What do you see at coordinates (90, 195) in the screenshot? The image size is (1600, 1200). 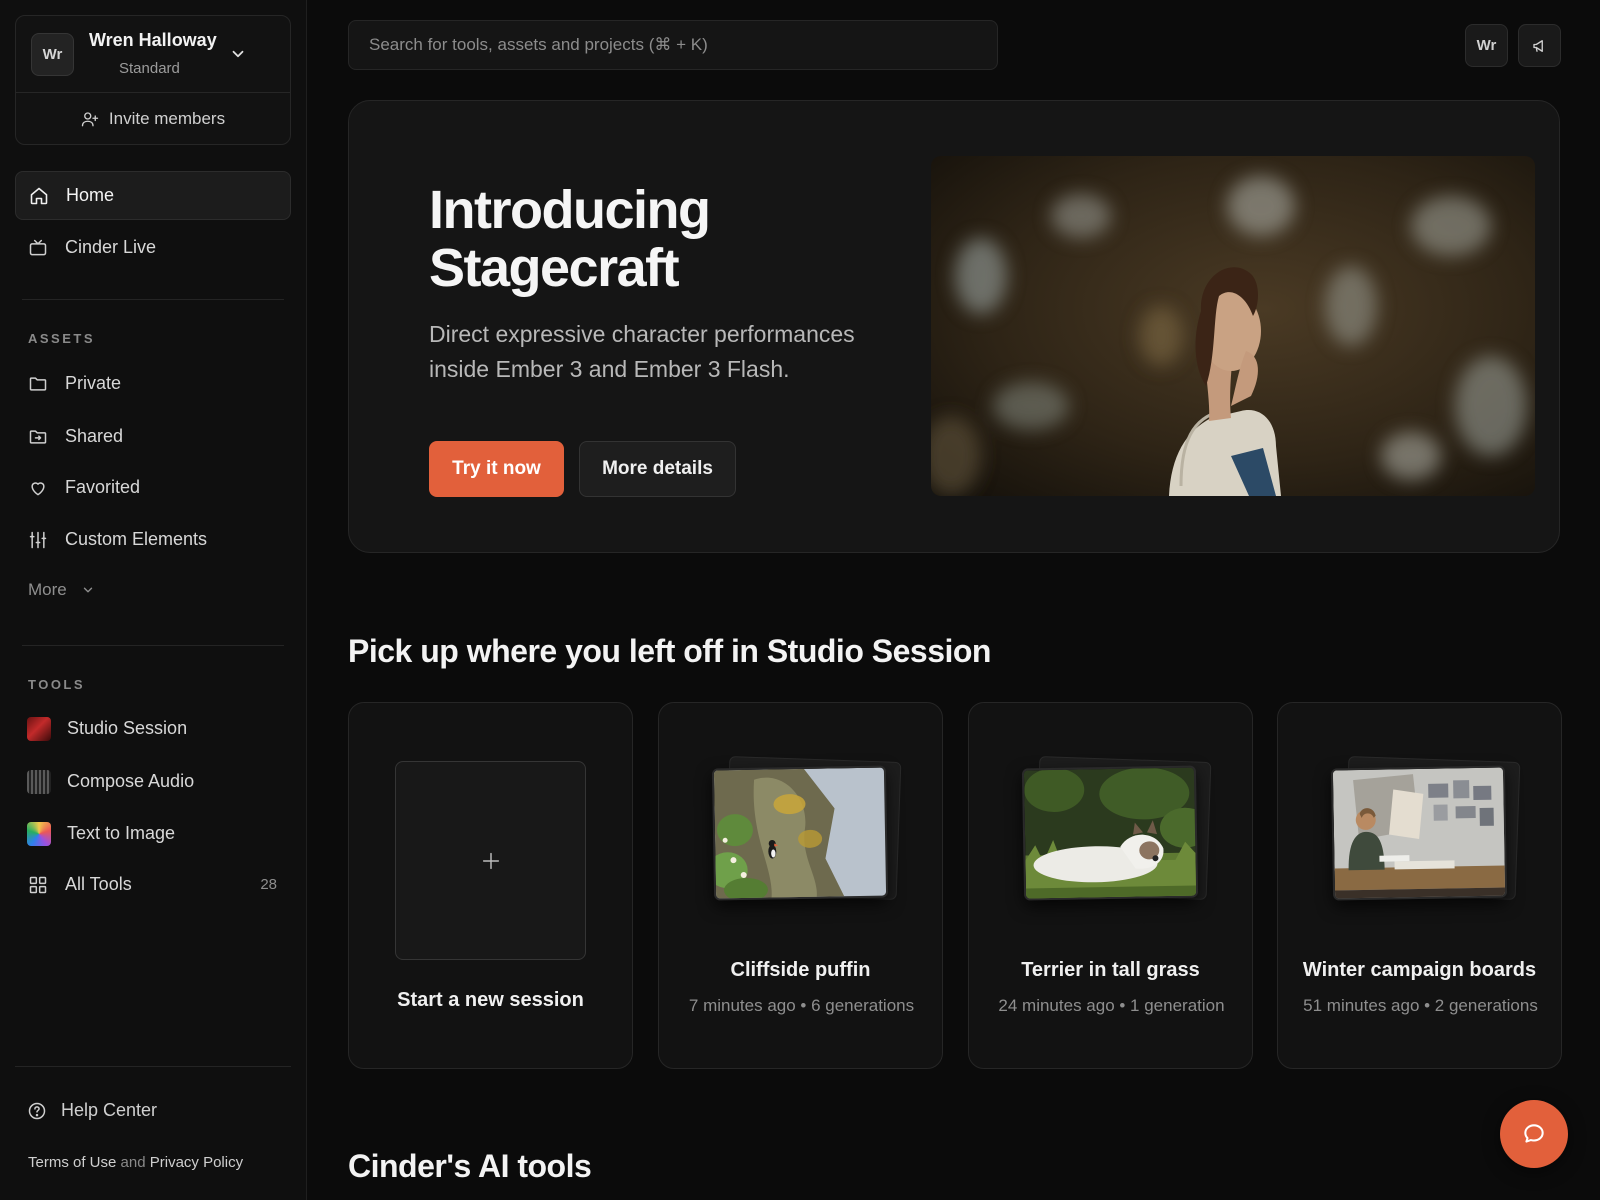 I see `sidebar-item-label: Home` at bounding box center [90, 195].